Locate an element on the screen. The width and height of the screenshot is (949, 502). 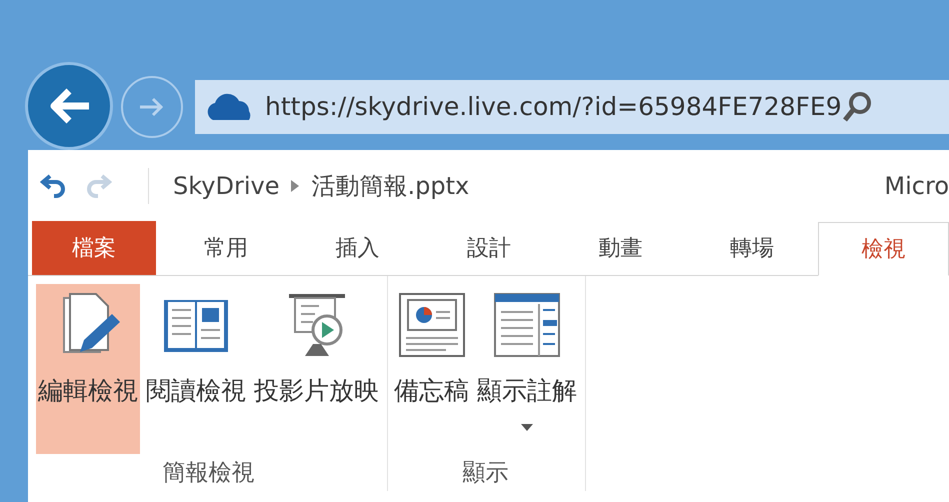
ribbon-tab: 常用 is located at coordinates (226, 248).